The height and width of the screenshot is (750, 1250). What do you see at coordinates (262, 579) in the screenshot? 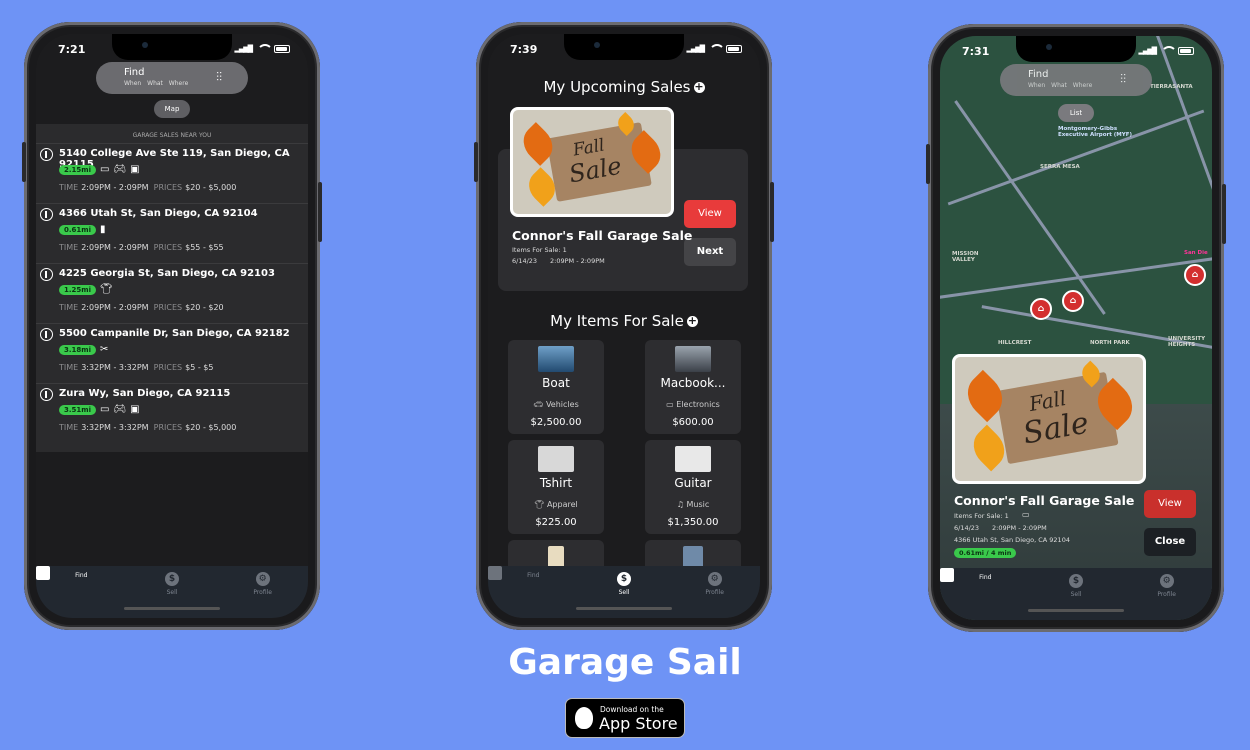
I see `gear-icon: ⚙` at bounding box center [262, 579].